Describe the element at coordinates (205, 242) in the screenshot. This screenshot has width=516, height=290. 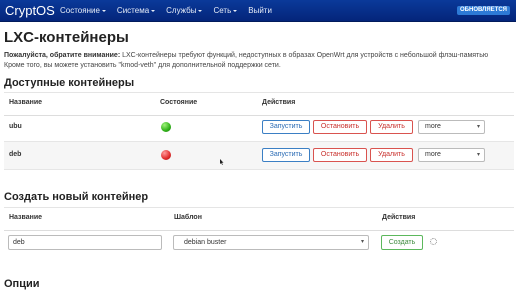
I see `template-select-value: debian buster` at that location.